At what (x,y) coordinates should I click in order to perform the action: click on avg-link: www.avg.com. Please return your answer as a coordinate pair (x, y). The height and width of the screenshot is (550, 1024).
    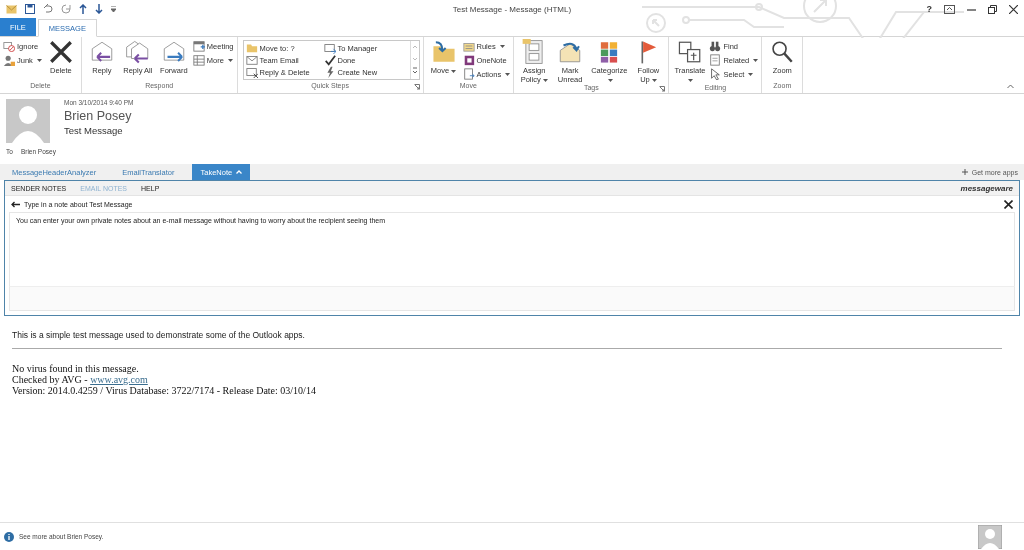
    Looking at the image, I should click on (119, 379).